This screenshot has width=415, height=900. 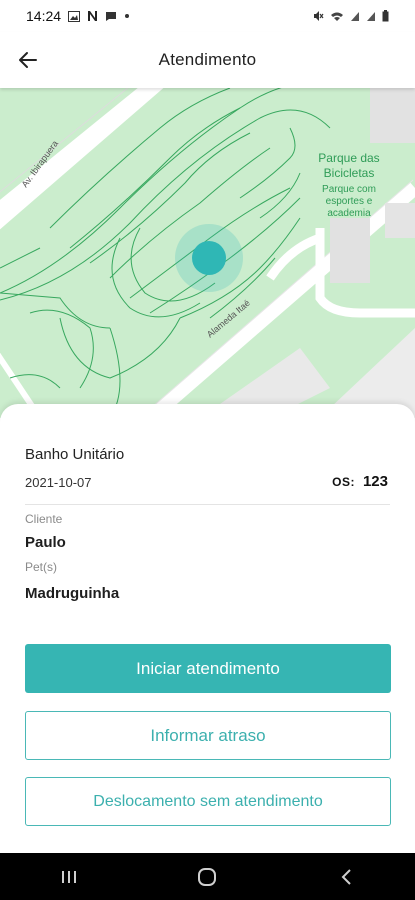 I want to click on status-left: 14:24, so click(x=78, y=16).